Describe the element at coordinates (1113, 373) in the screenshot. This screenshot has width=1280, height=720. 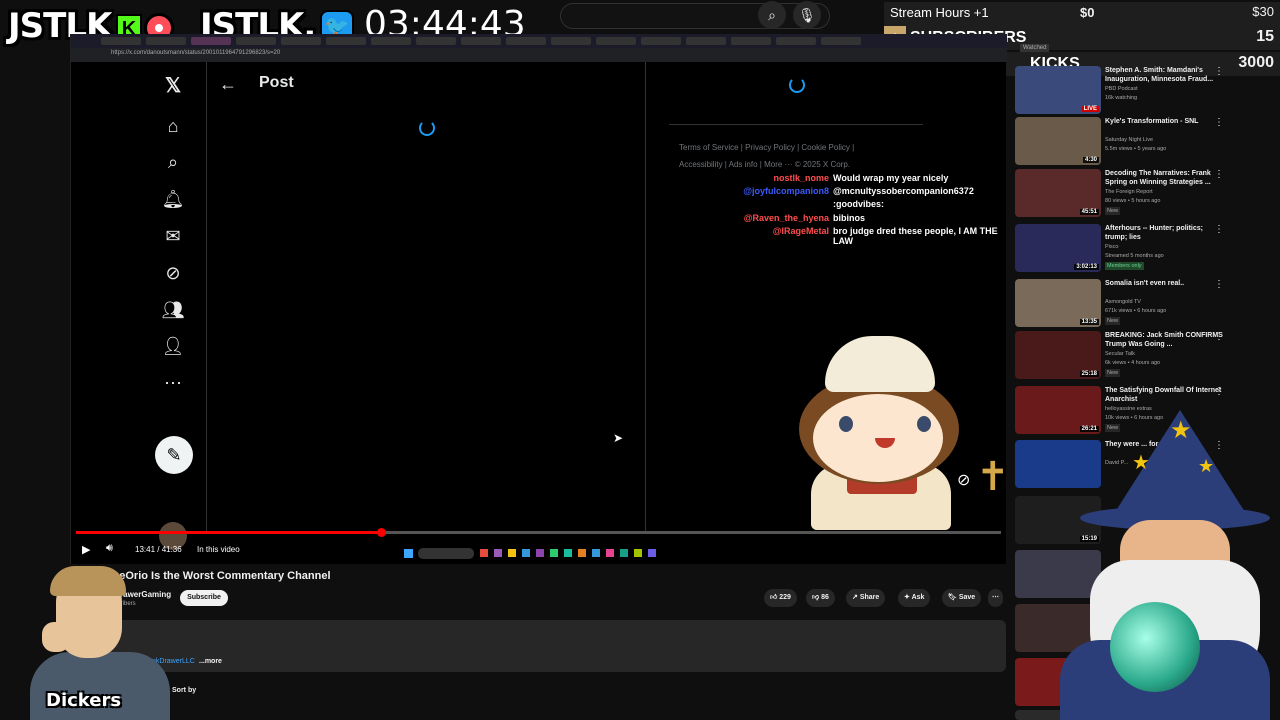
I see `recommendation-badge: New` at that location.